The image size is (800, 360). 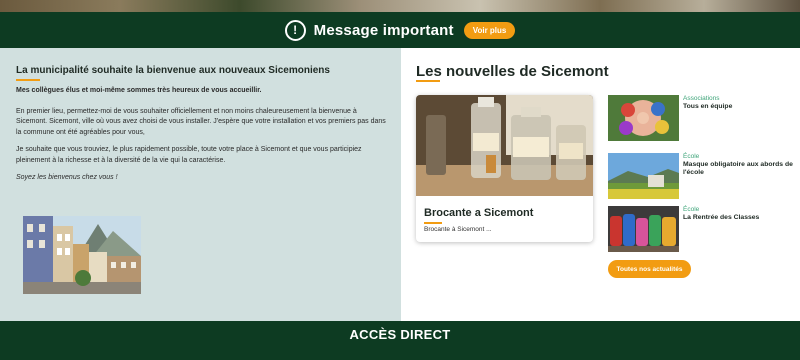 What do you see at coordinates (703, 118) in the screenshot?
I see `news-item: Associations Tous en équipe` at bounding box center [703, 118].